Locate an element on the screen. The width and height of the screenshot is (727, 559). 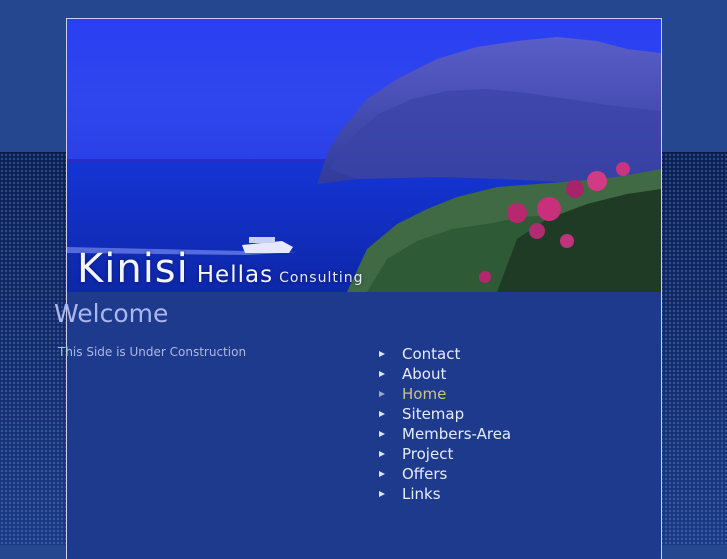
page-title: Welcome is located at coordinates (111, 313).